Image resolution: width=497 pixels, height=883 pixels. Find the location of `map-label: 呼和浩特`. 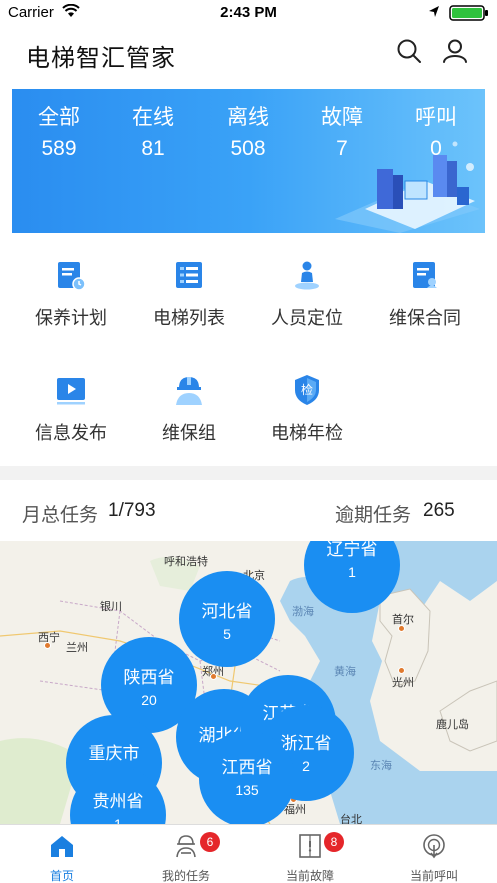

map-label: 呼和浩特 is located at coordinates (186, 562).